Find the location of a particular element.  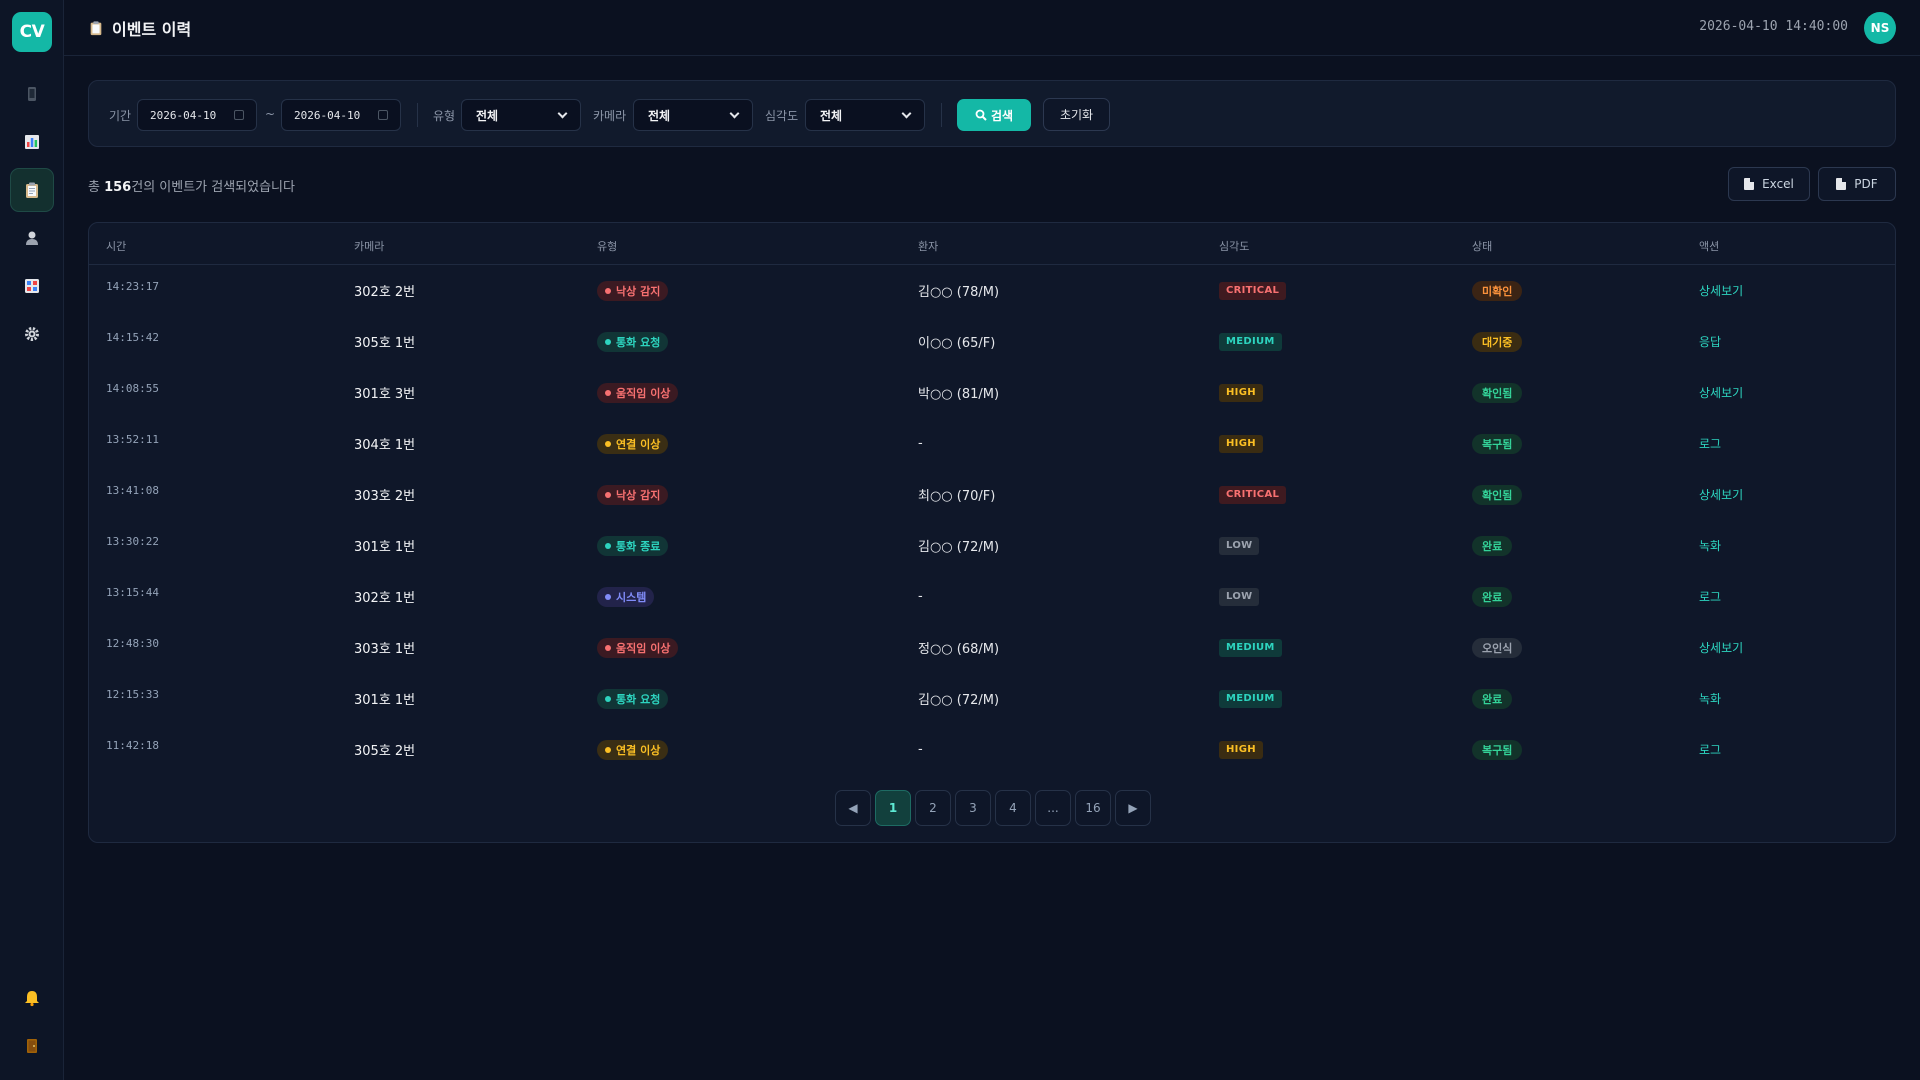

event-type-badge: 연결 이상 is located at coordinates (633, 749).